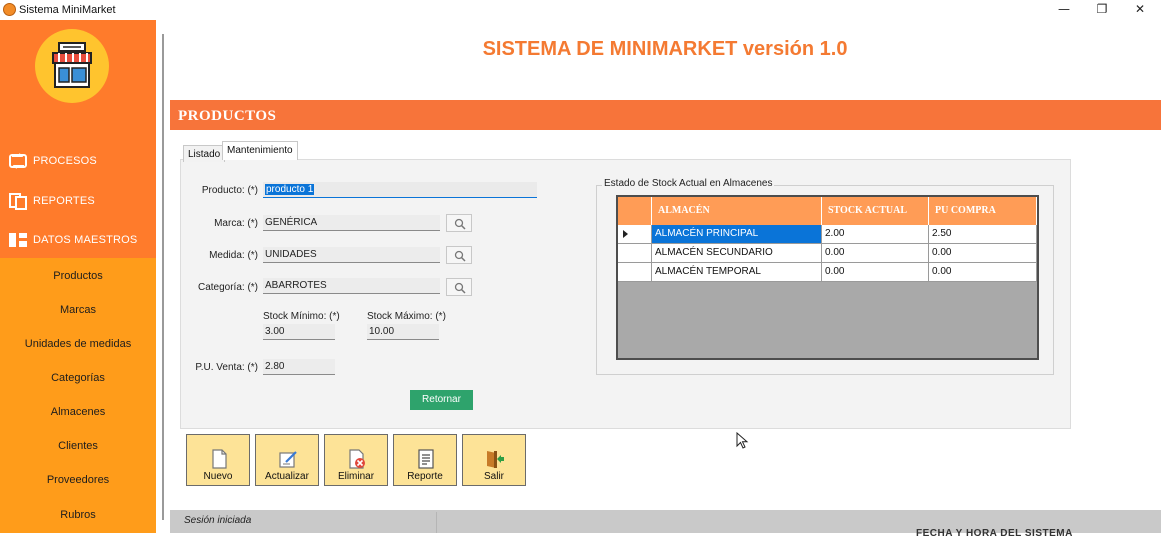 This screenshot has height=539, width=1161. Describe the element at coordinates (65, 161) in the screenshot. I see `sidebar-item-label: PROCESOS` at that location.